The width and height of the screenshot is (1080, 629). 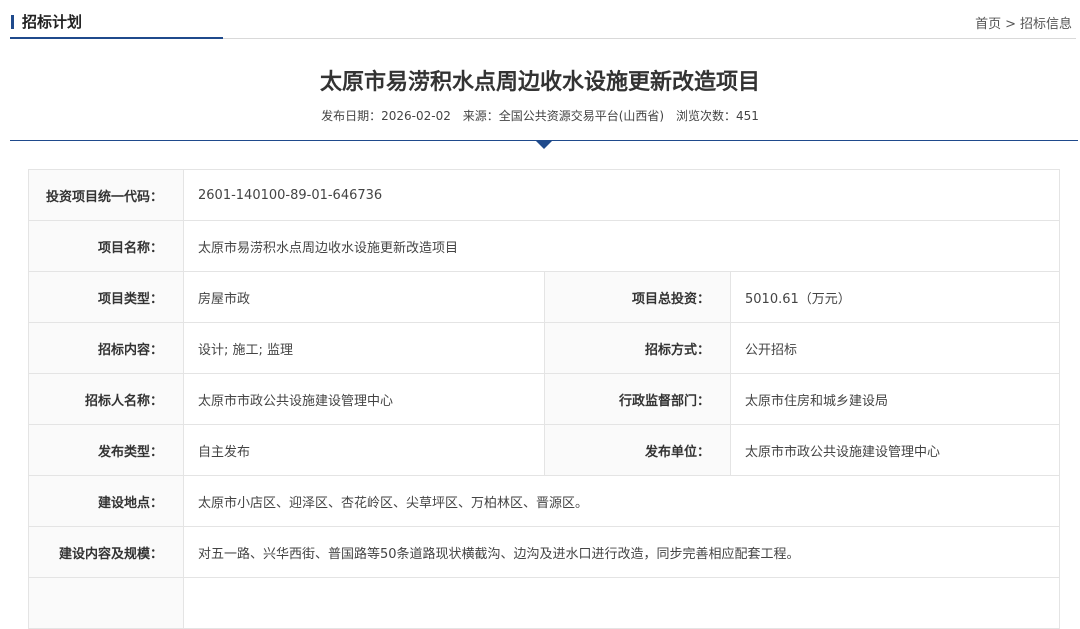 I want to click on table-row: 项目类型： 房屋市政 项目总投资： 5010.61（万元）, so click(x=544, y=297).